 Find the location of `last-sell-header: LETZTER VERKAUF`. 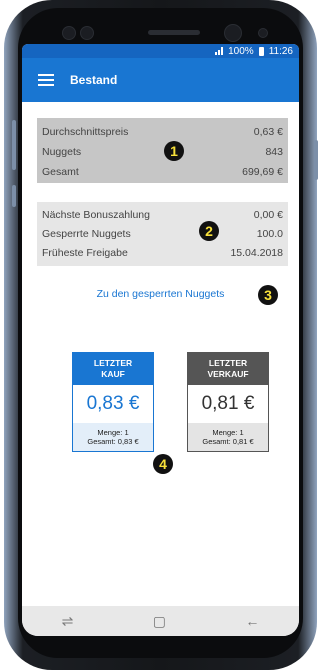

last-sell-header: LETZTER VERKAUF is located at coordinates (228, 369).